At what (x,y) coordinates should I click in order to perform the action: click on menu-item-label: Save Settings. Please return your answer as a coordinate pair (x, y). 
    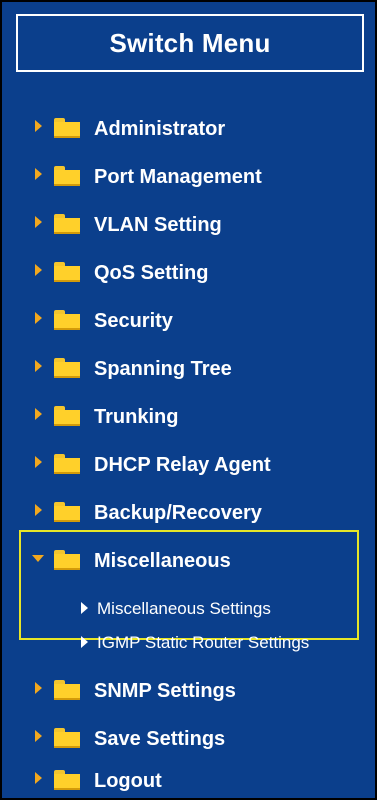
    Looking at the image, I should click on (160, 739).